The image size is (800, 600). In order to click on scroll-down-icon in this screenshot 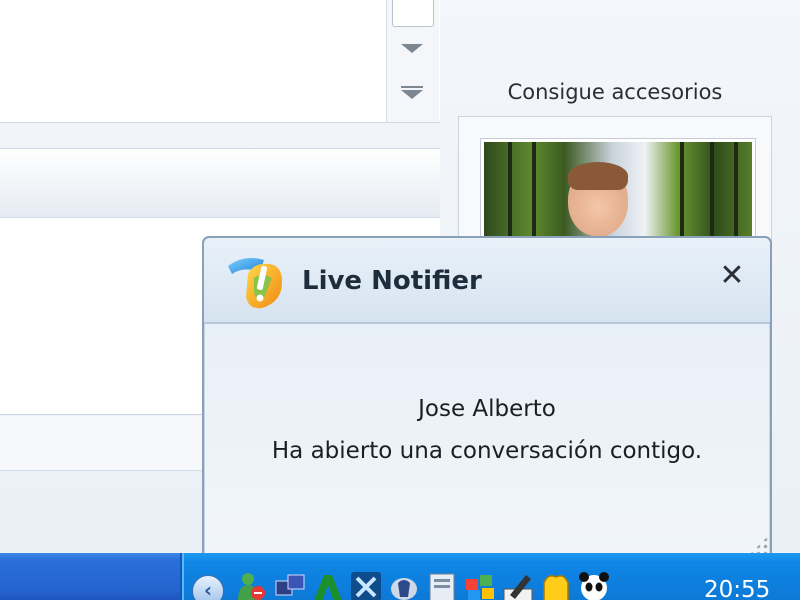, I will do `click(412, 48)`.